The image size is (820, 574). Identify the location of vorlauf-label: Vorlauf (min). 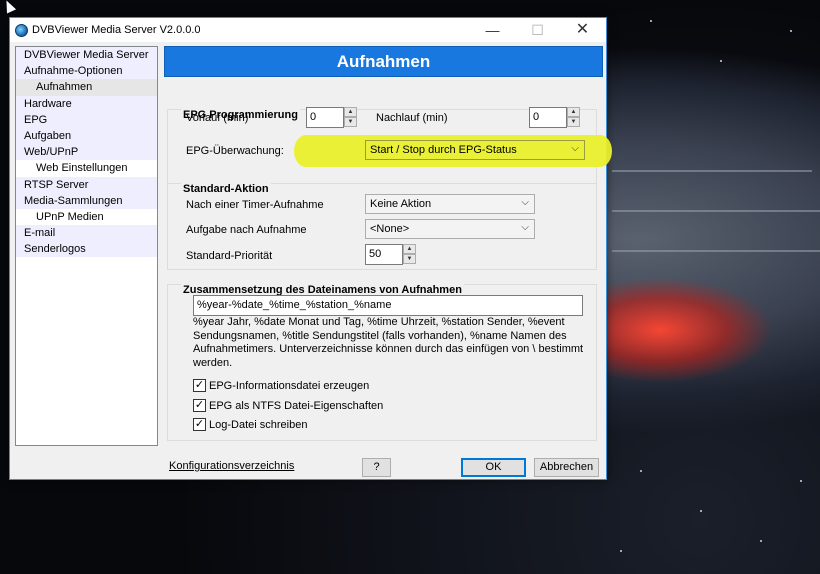
(217, 118).